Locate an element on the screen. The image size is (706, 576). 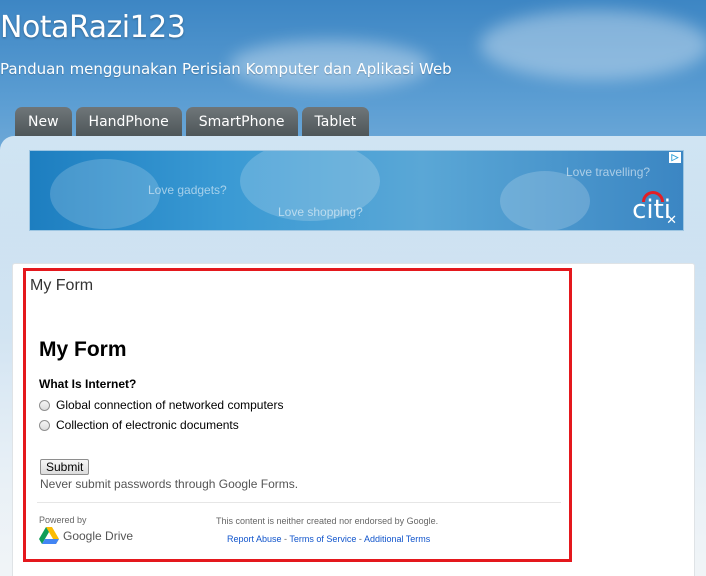
form-heading: My Form is located at coordinates (83, 349).